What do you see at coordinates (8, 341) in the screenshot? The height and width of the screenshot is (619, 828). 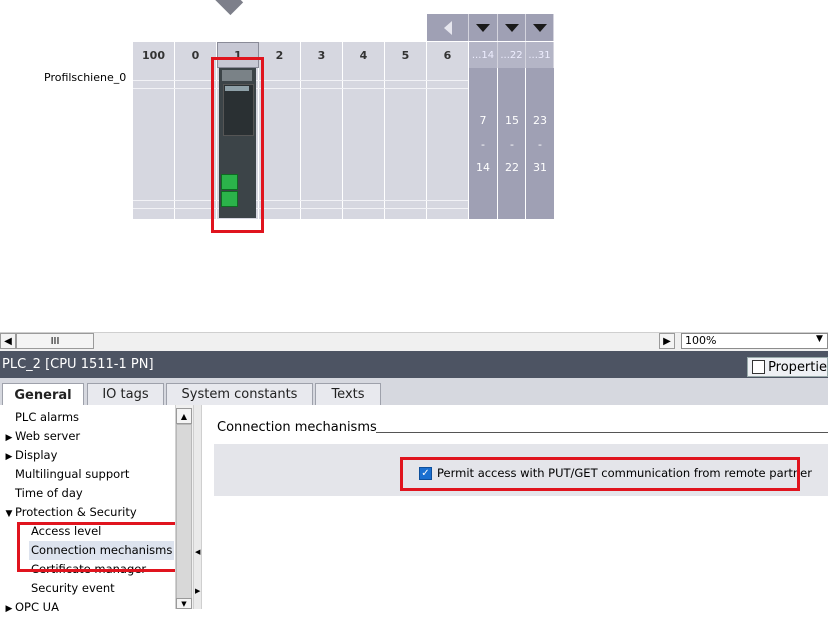 I see `scroll-left-button: ◀` at bounding box center [8, 341].